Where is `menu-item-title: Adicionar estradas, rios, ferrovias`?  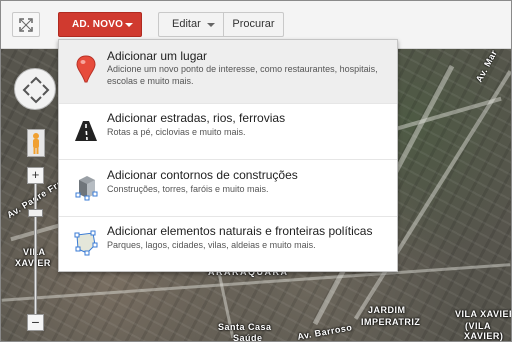 menu-item-title: Adicionar estradas, rios, ferrovias is located at coordinates (196, 118).